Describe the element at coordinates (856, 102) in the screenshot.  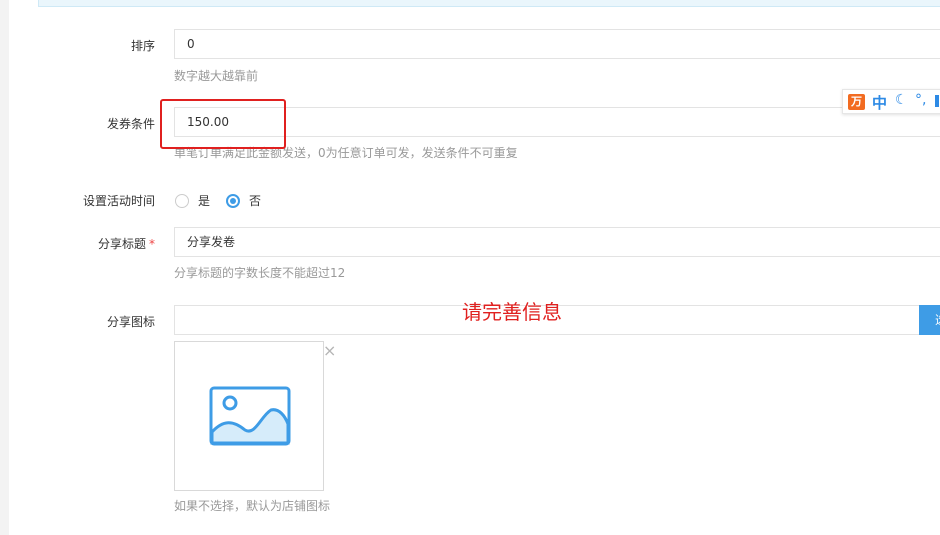
I see `ime-logo-icon: 万` at that location.